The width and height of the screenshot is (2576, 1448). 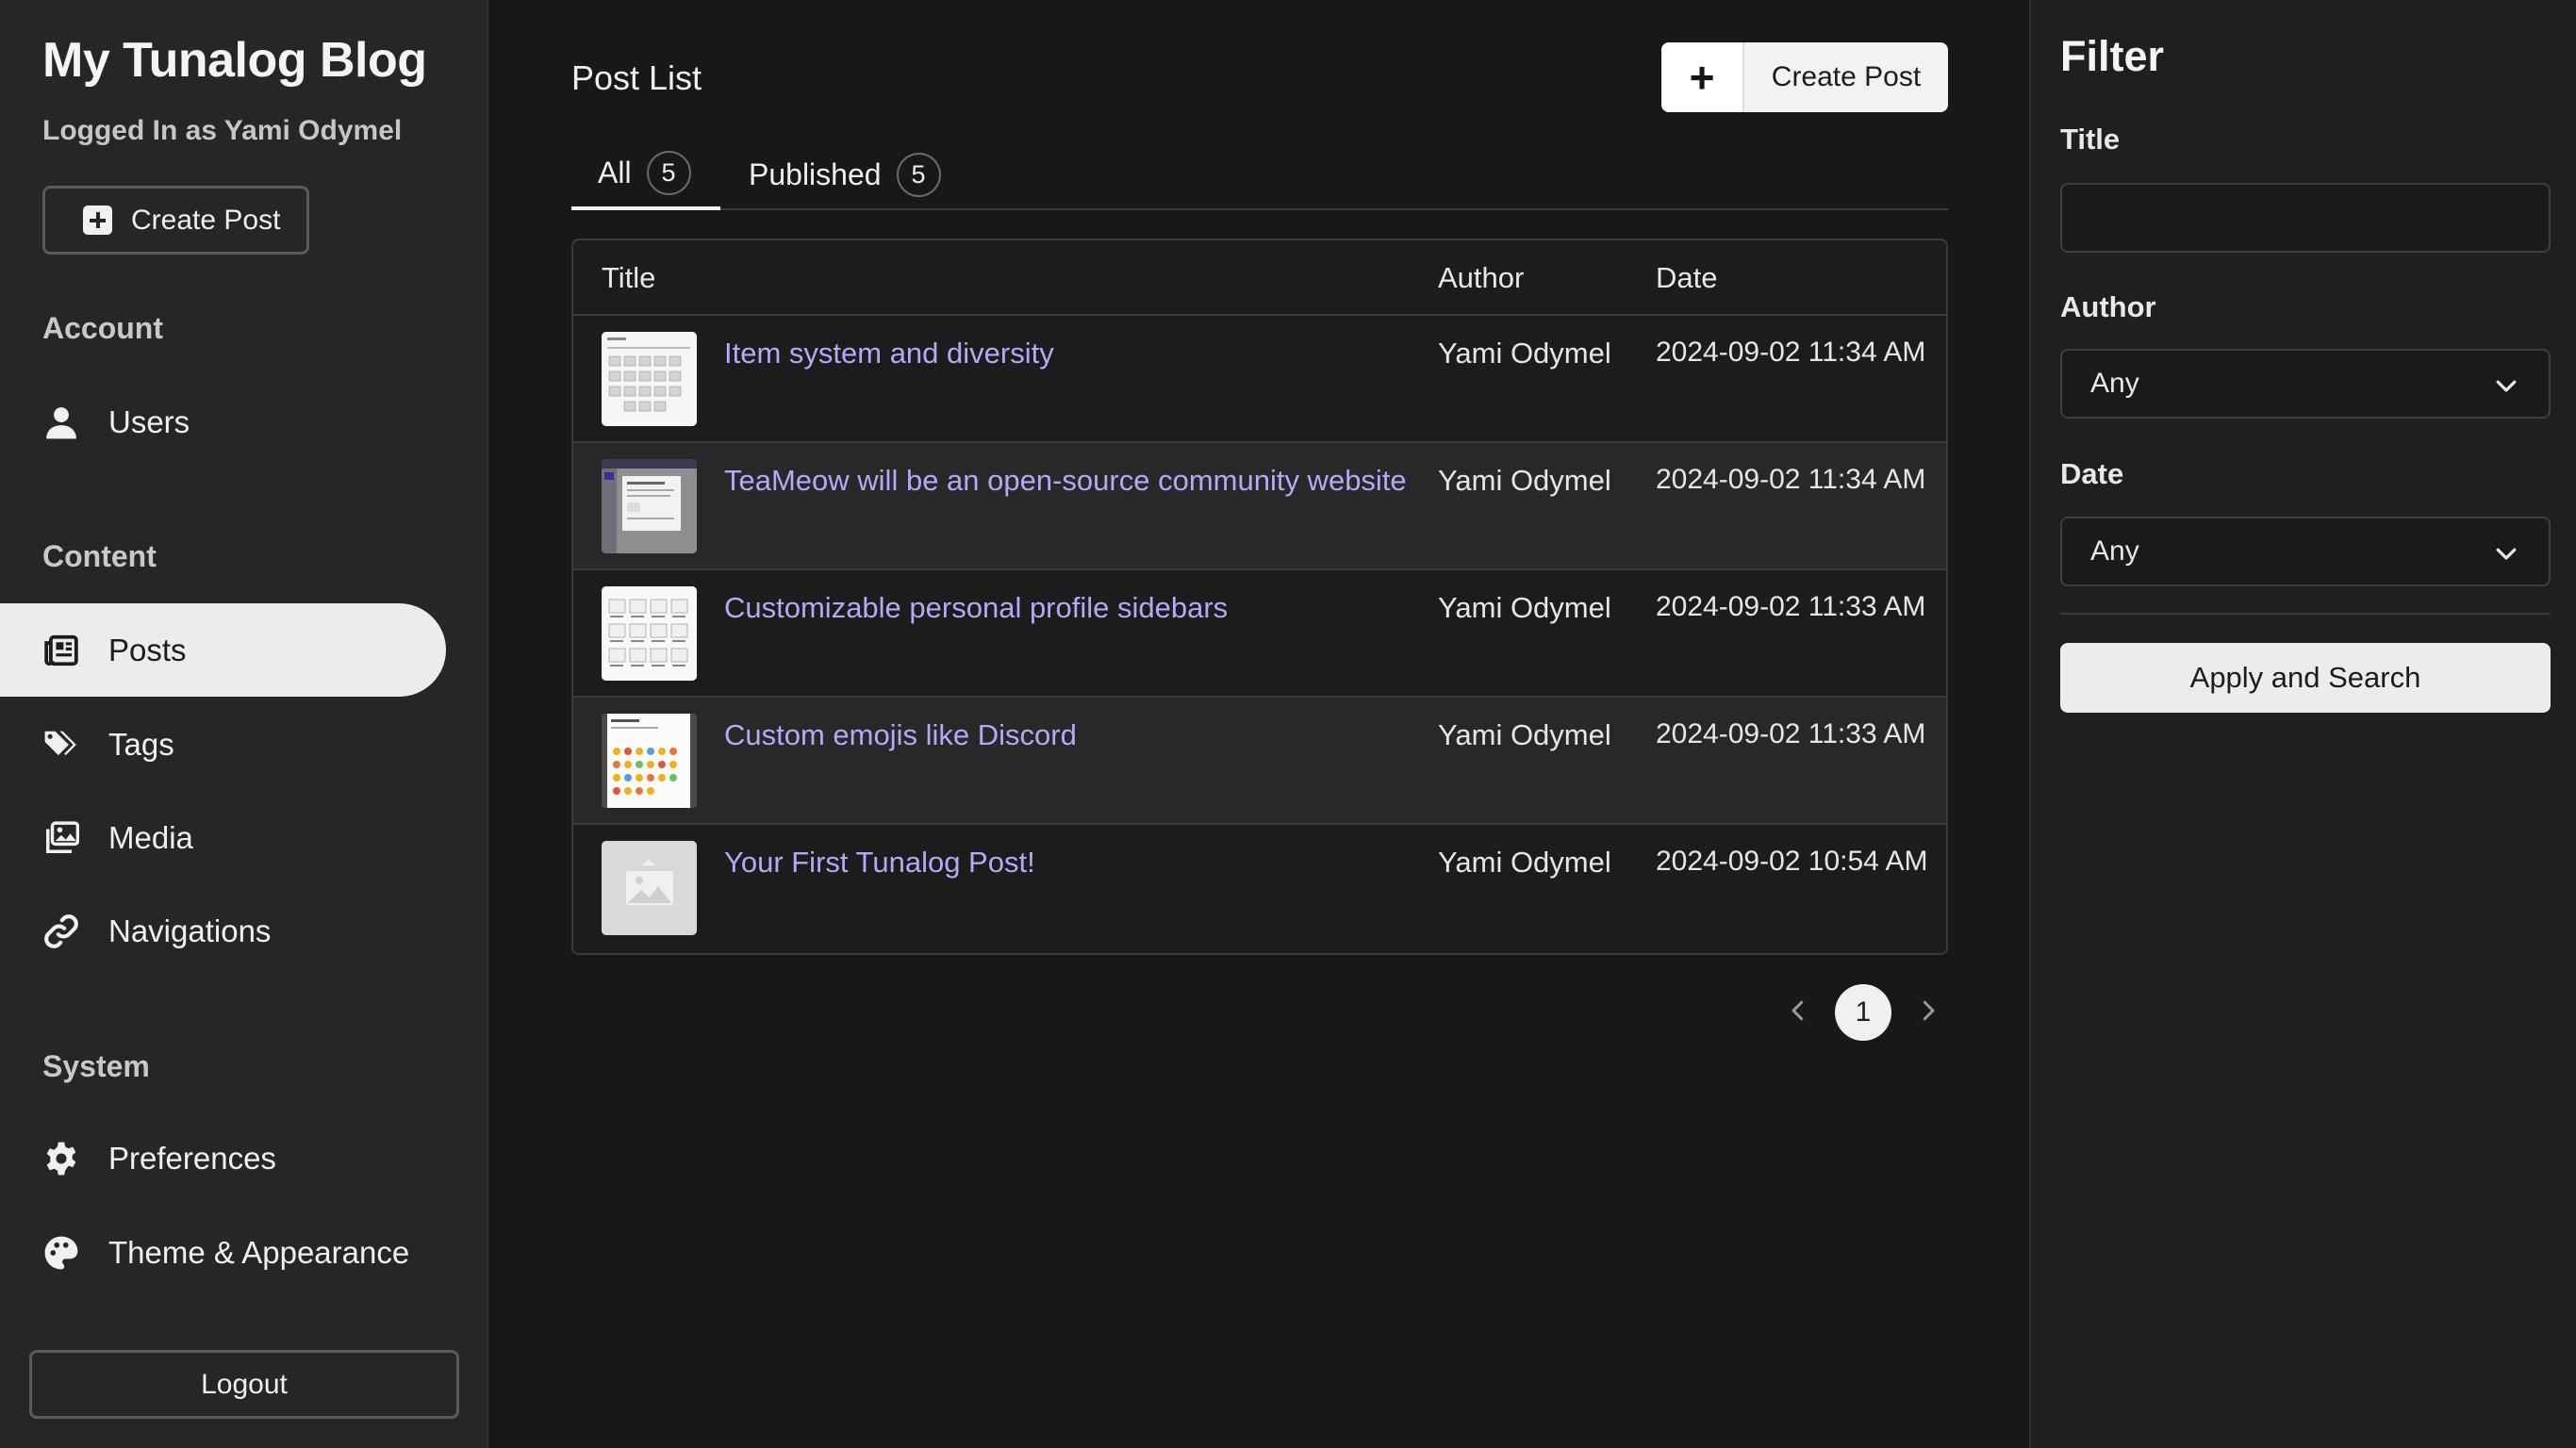 What do you see at coordinates (2305, 384) in the screenshot?
I see `author-select: Any` at bounding box center [2305, 384].